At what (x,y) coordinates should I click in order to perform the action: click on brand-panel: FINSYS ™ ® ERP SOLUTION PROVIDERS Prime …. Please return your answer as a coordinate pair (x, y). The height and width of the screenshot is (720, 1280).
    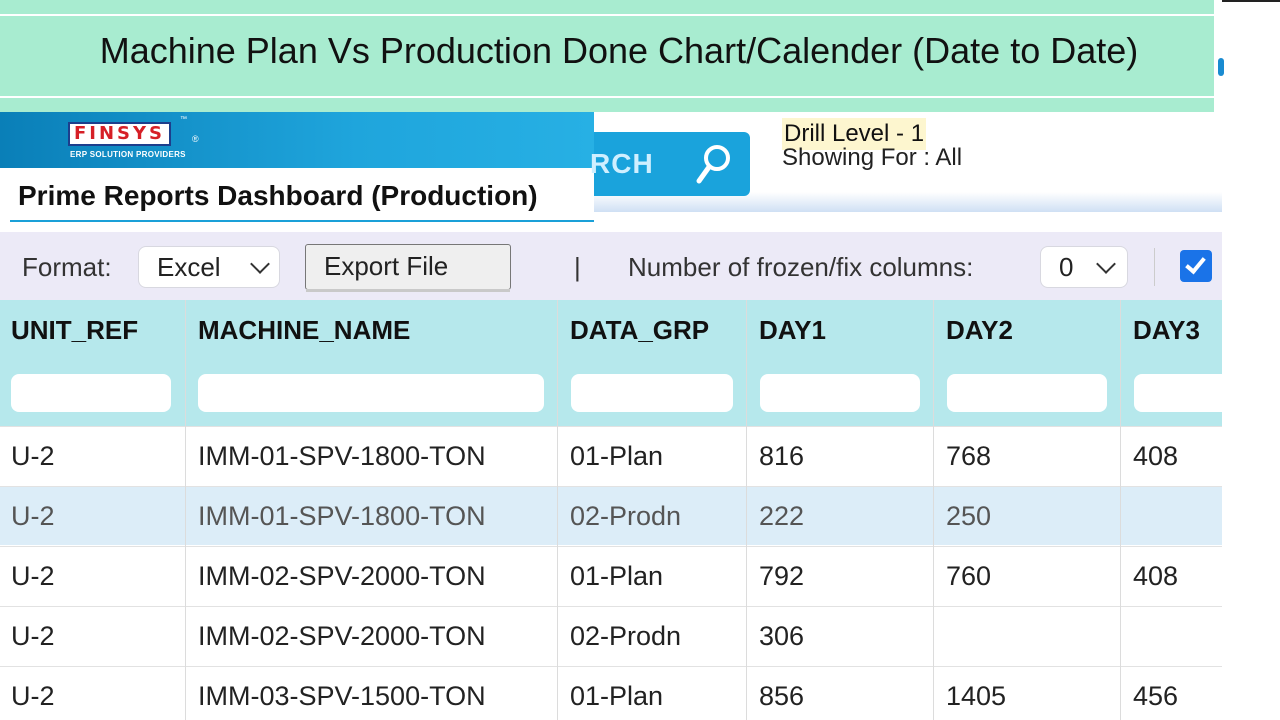
    Looking at the image, I should click on (297, 166).